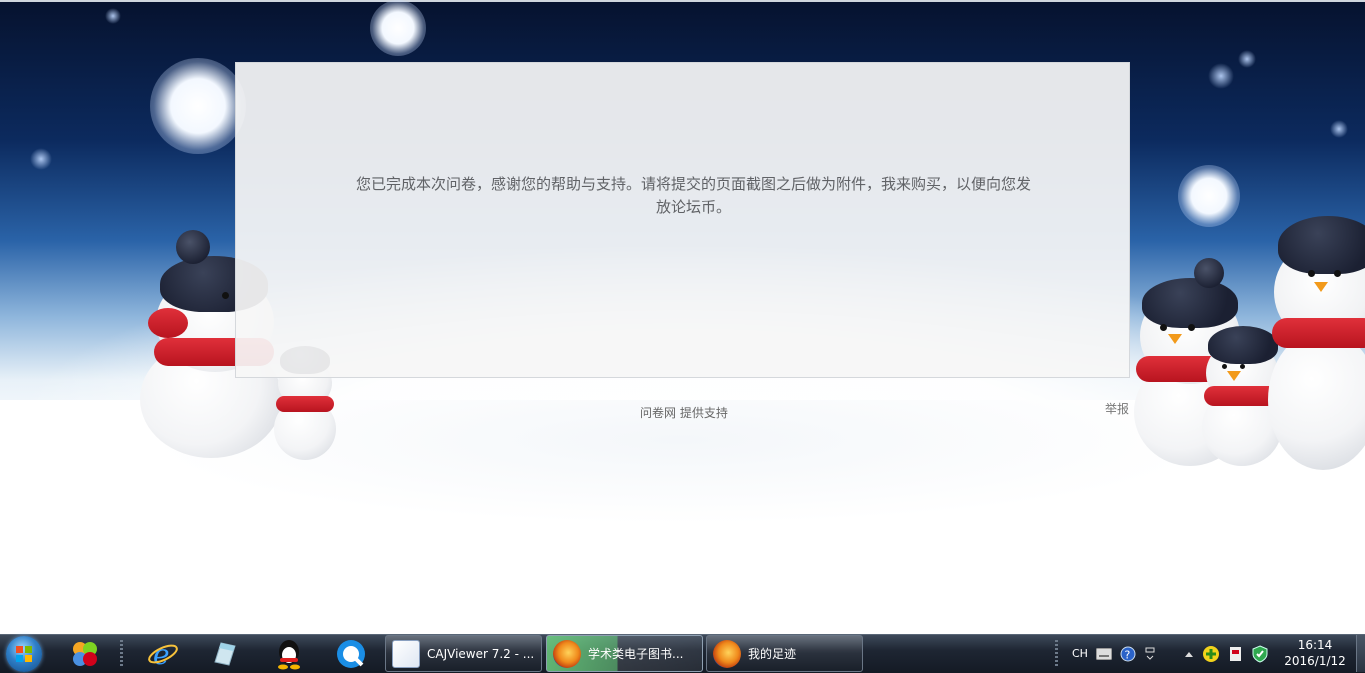  Describe the element at coordinates (85, 654) in the screenshot. I see `media-center-icon` at that location.